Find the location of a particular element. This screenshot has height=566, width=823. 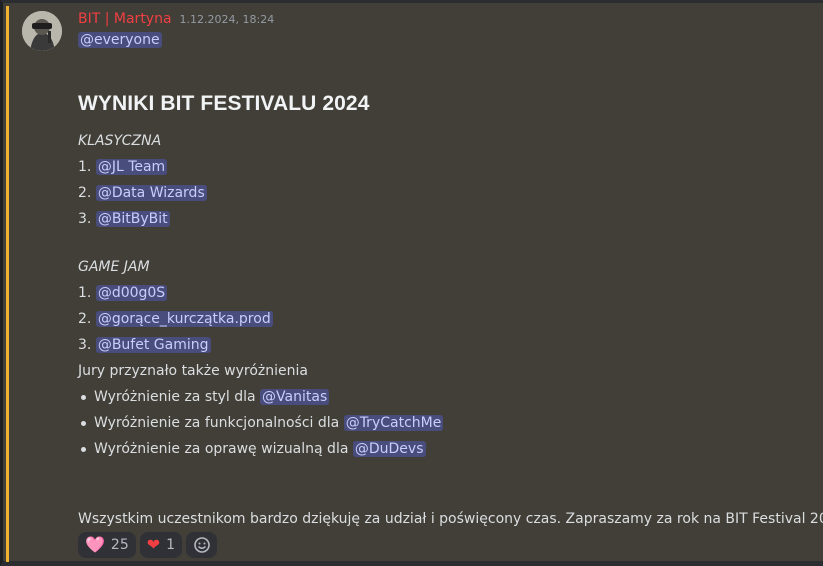

reaction-count: 1 is located at coordinates (171, 545).